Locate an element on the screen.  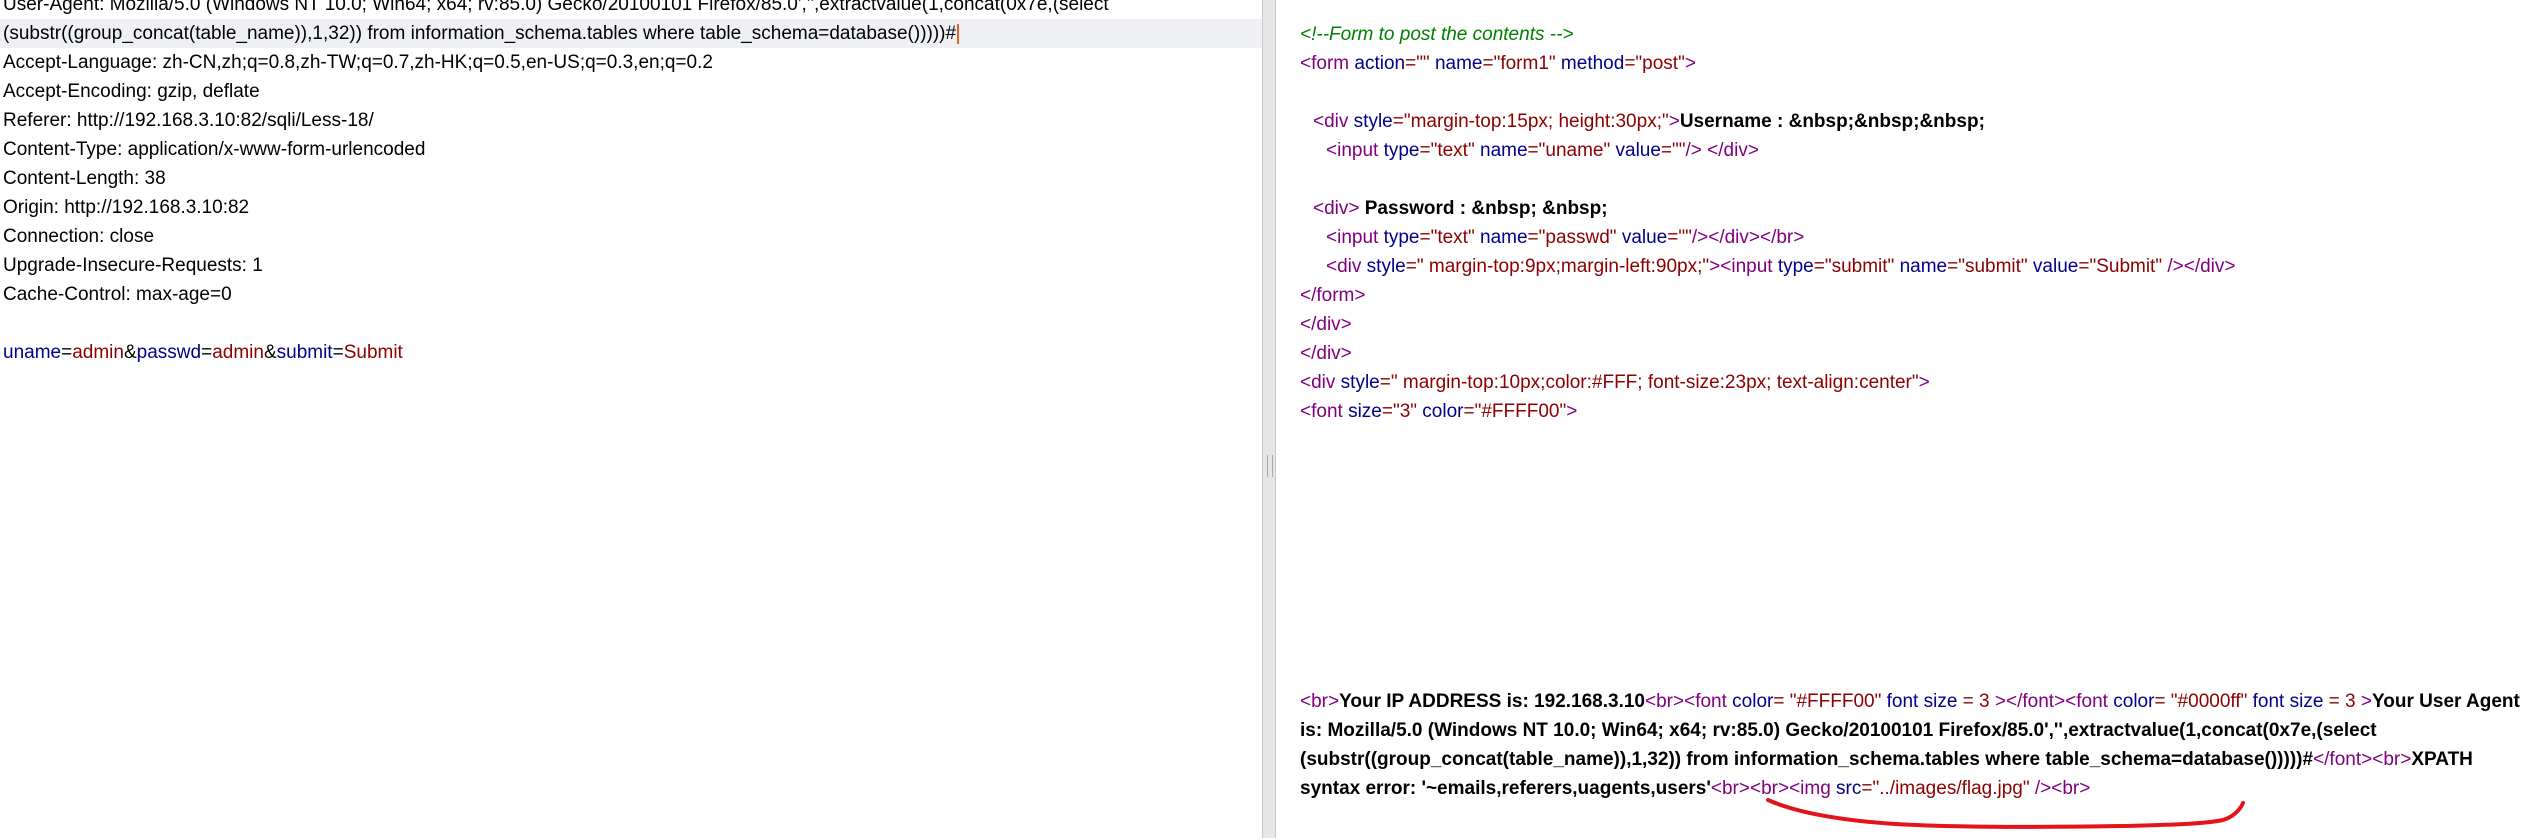
tag-text: <form is located at coordinates (1325, 63).